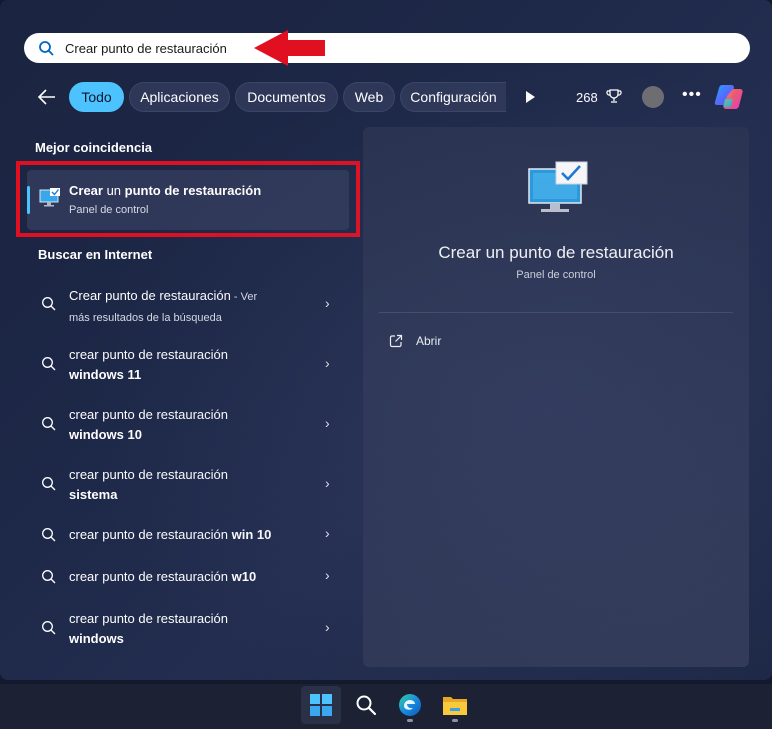 The height and width of the screenshot is (729, 772). Describe the element at coordinates (179, 97) in the screenshot. I see `tab-aplicaciones: Aplicaciones` at that location.